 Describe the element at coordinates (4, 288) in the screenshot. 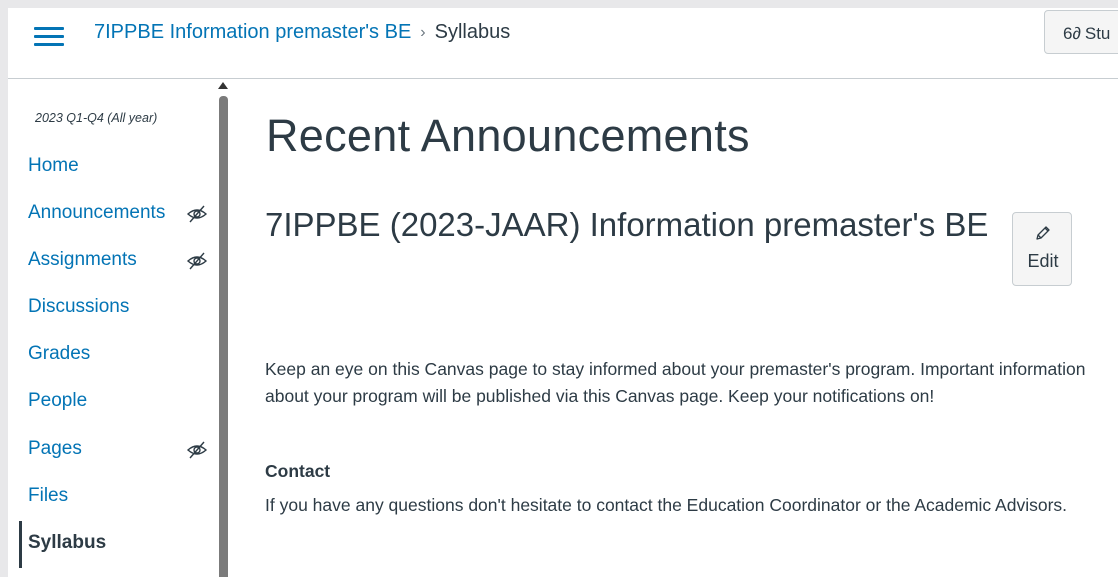

I see `window-frame-left` at that location.